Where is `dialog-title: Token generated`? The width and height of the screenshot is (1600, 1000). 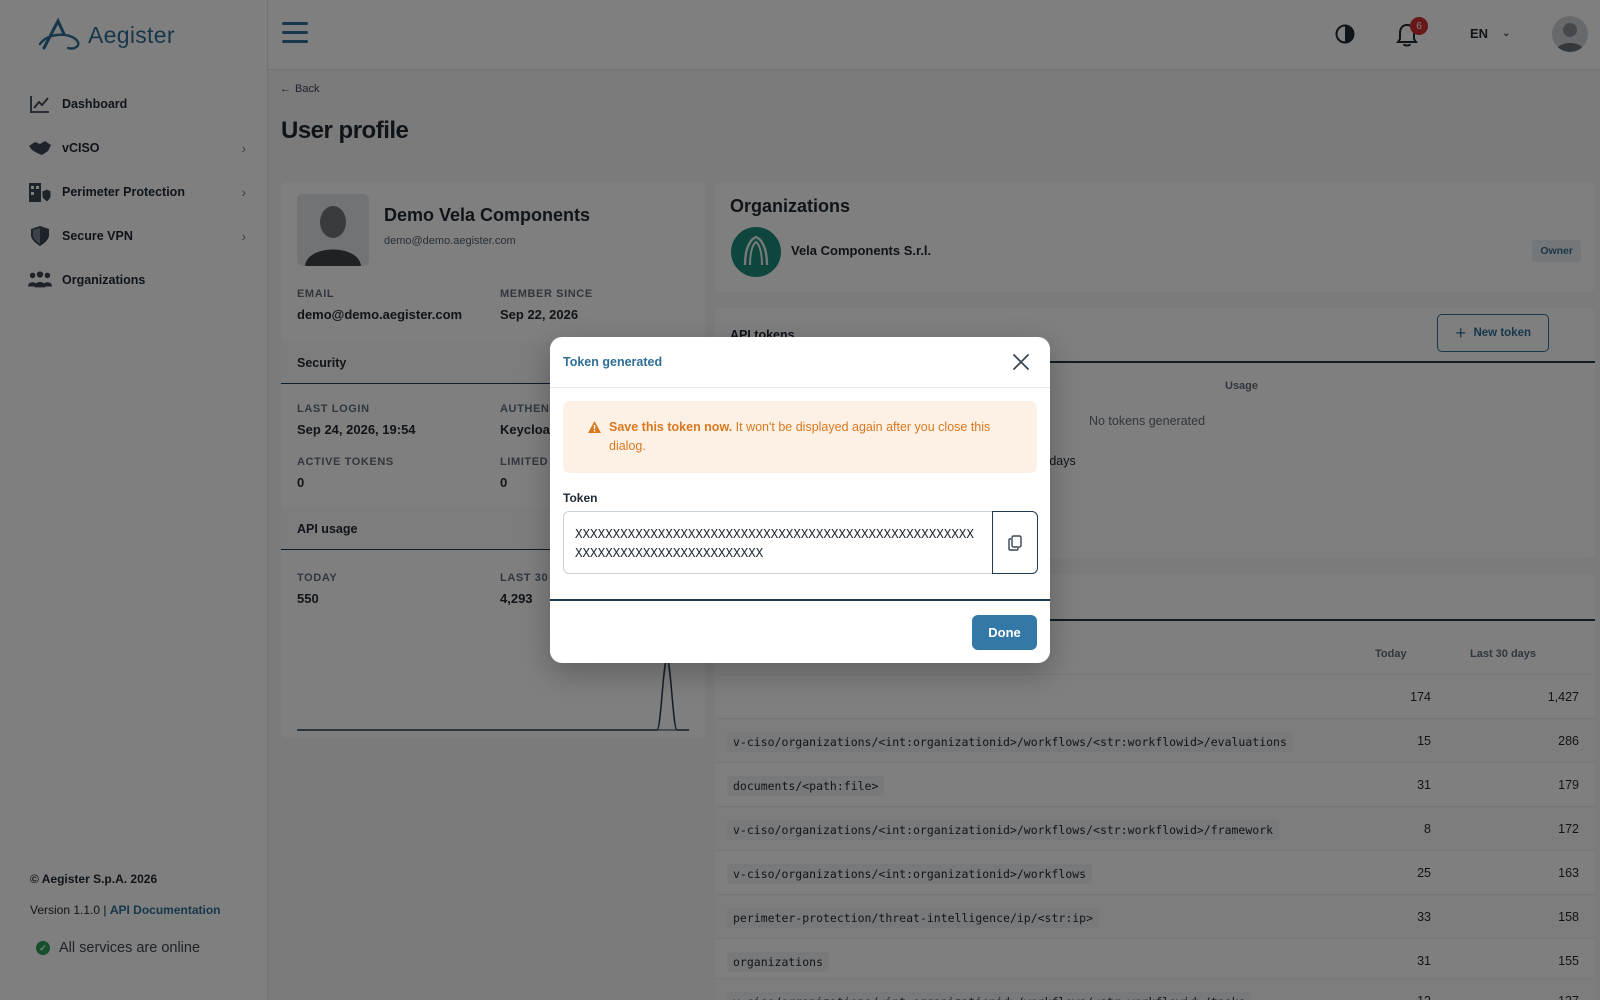 dialog-title: Token generated is located at coordinates (613, 362).